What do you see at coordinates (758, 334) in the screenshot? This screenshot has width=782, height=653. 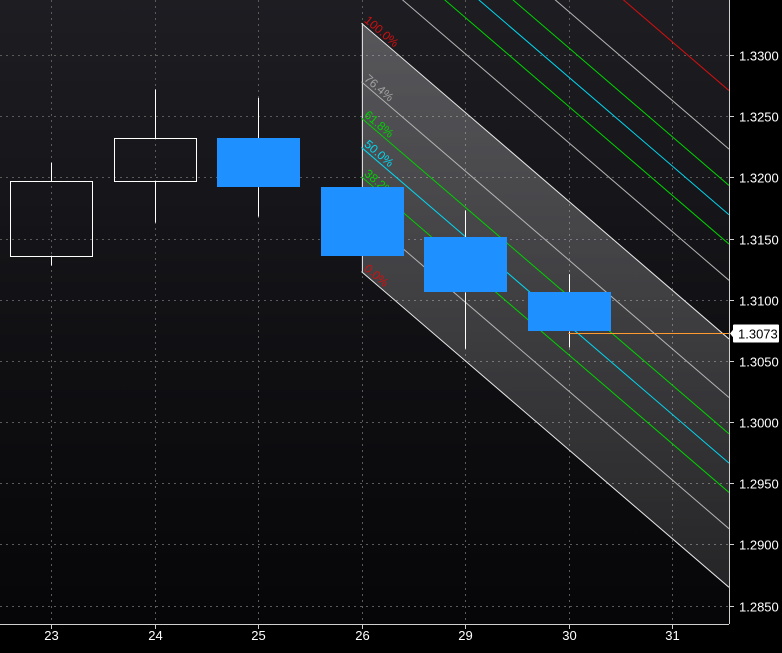 I see `last-price-label: 1.3073` at bounding box center [758, 334].